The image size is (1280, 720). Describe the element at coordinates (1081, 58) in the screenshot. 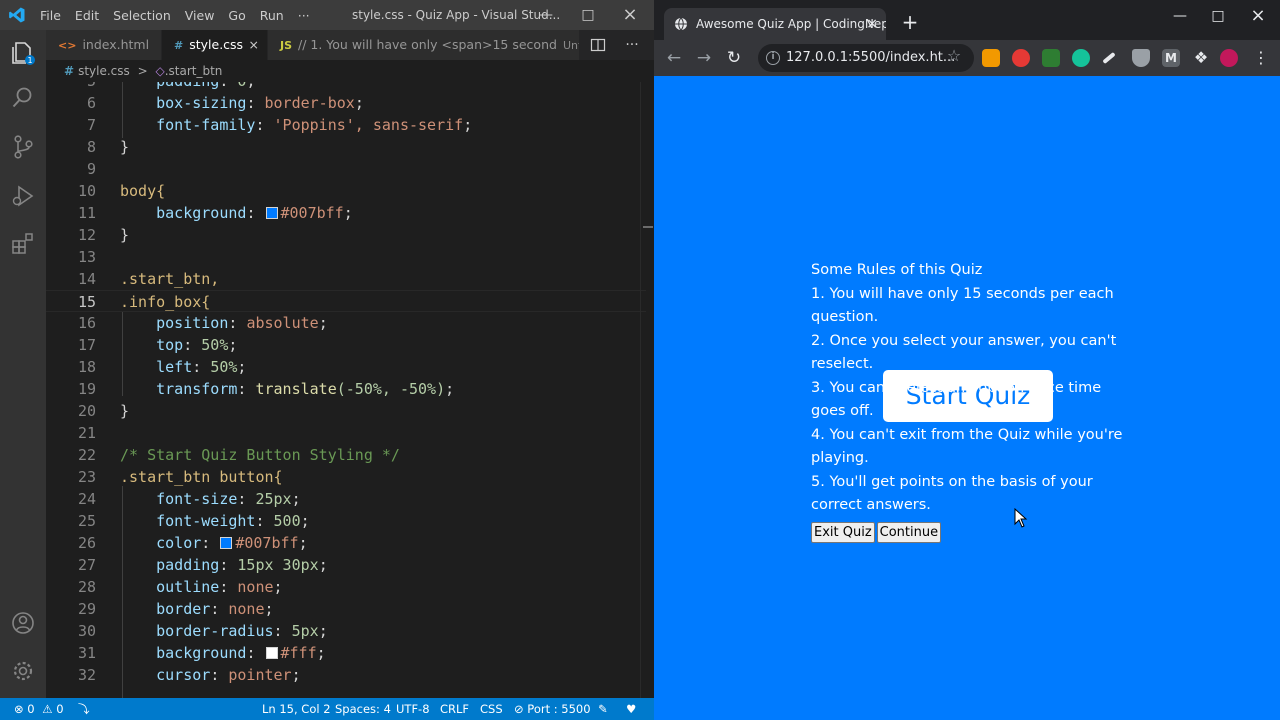

I see `grammarly-icon` at that location.